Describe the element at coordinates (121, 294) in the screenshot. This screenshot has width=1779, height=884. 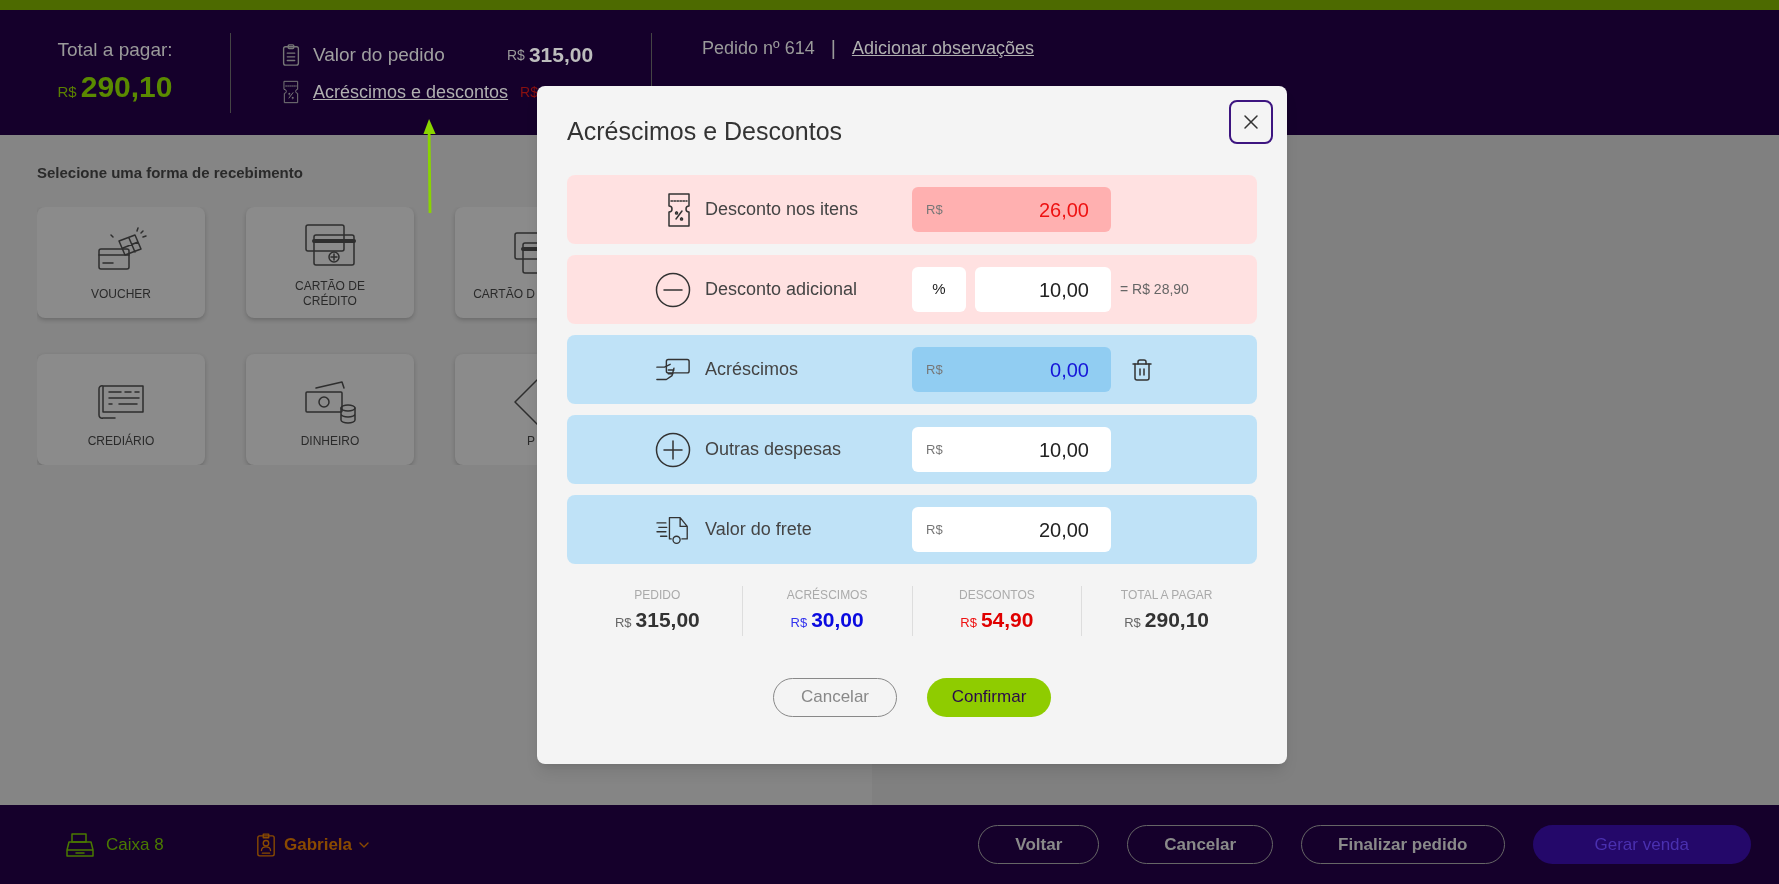
I see `payment-method-label: VOUCHER` at that location.